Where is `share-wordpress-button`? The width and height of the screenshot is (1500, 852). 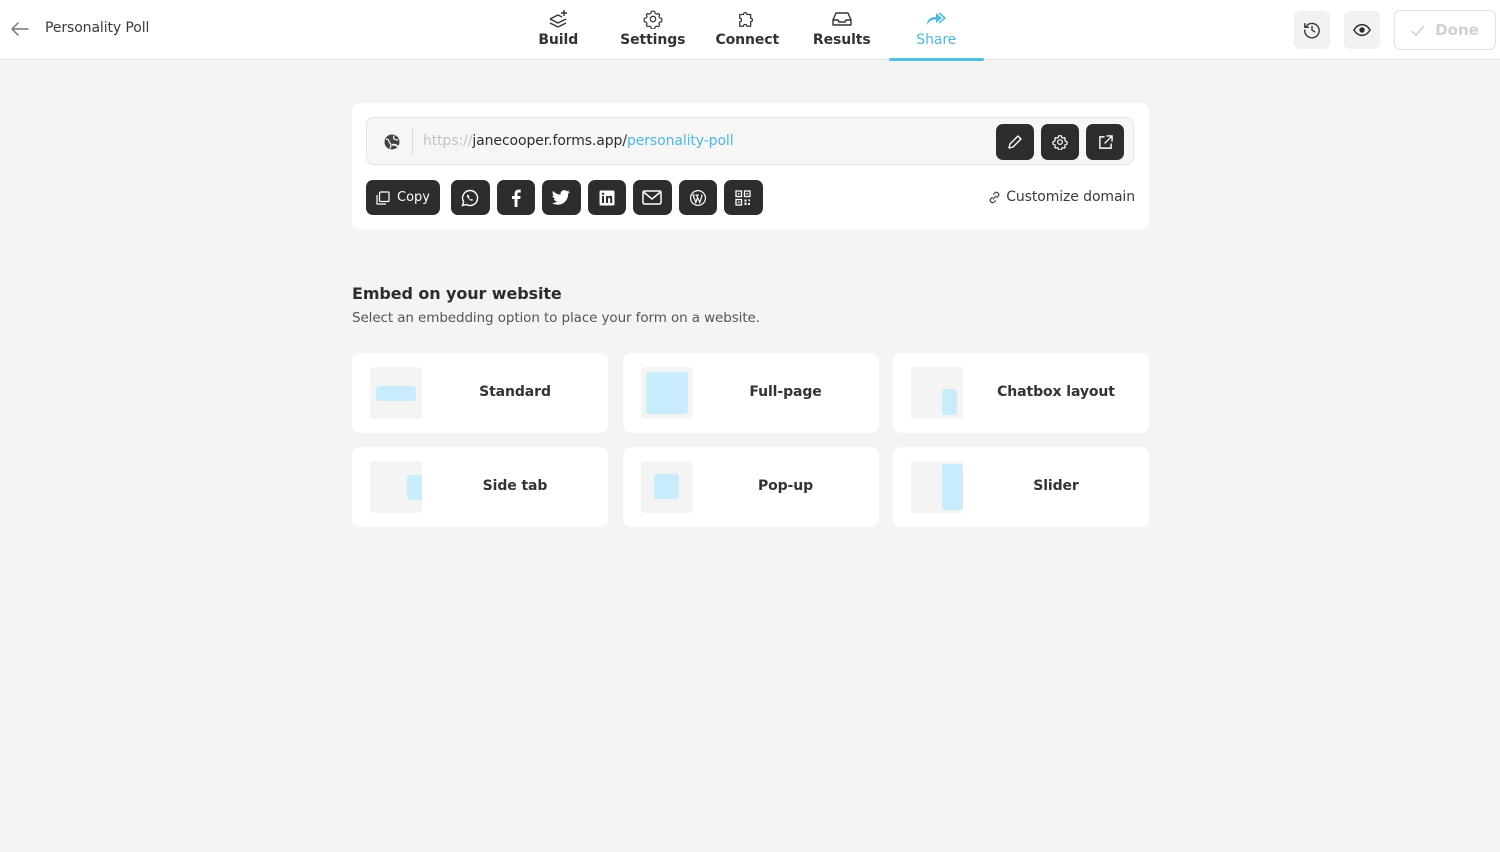
share-wordpress-button is located at coordinates (697, 197).